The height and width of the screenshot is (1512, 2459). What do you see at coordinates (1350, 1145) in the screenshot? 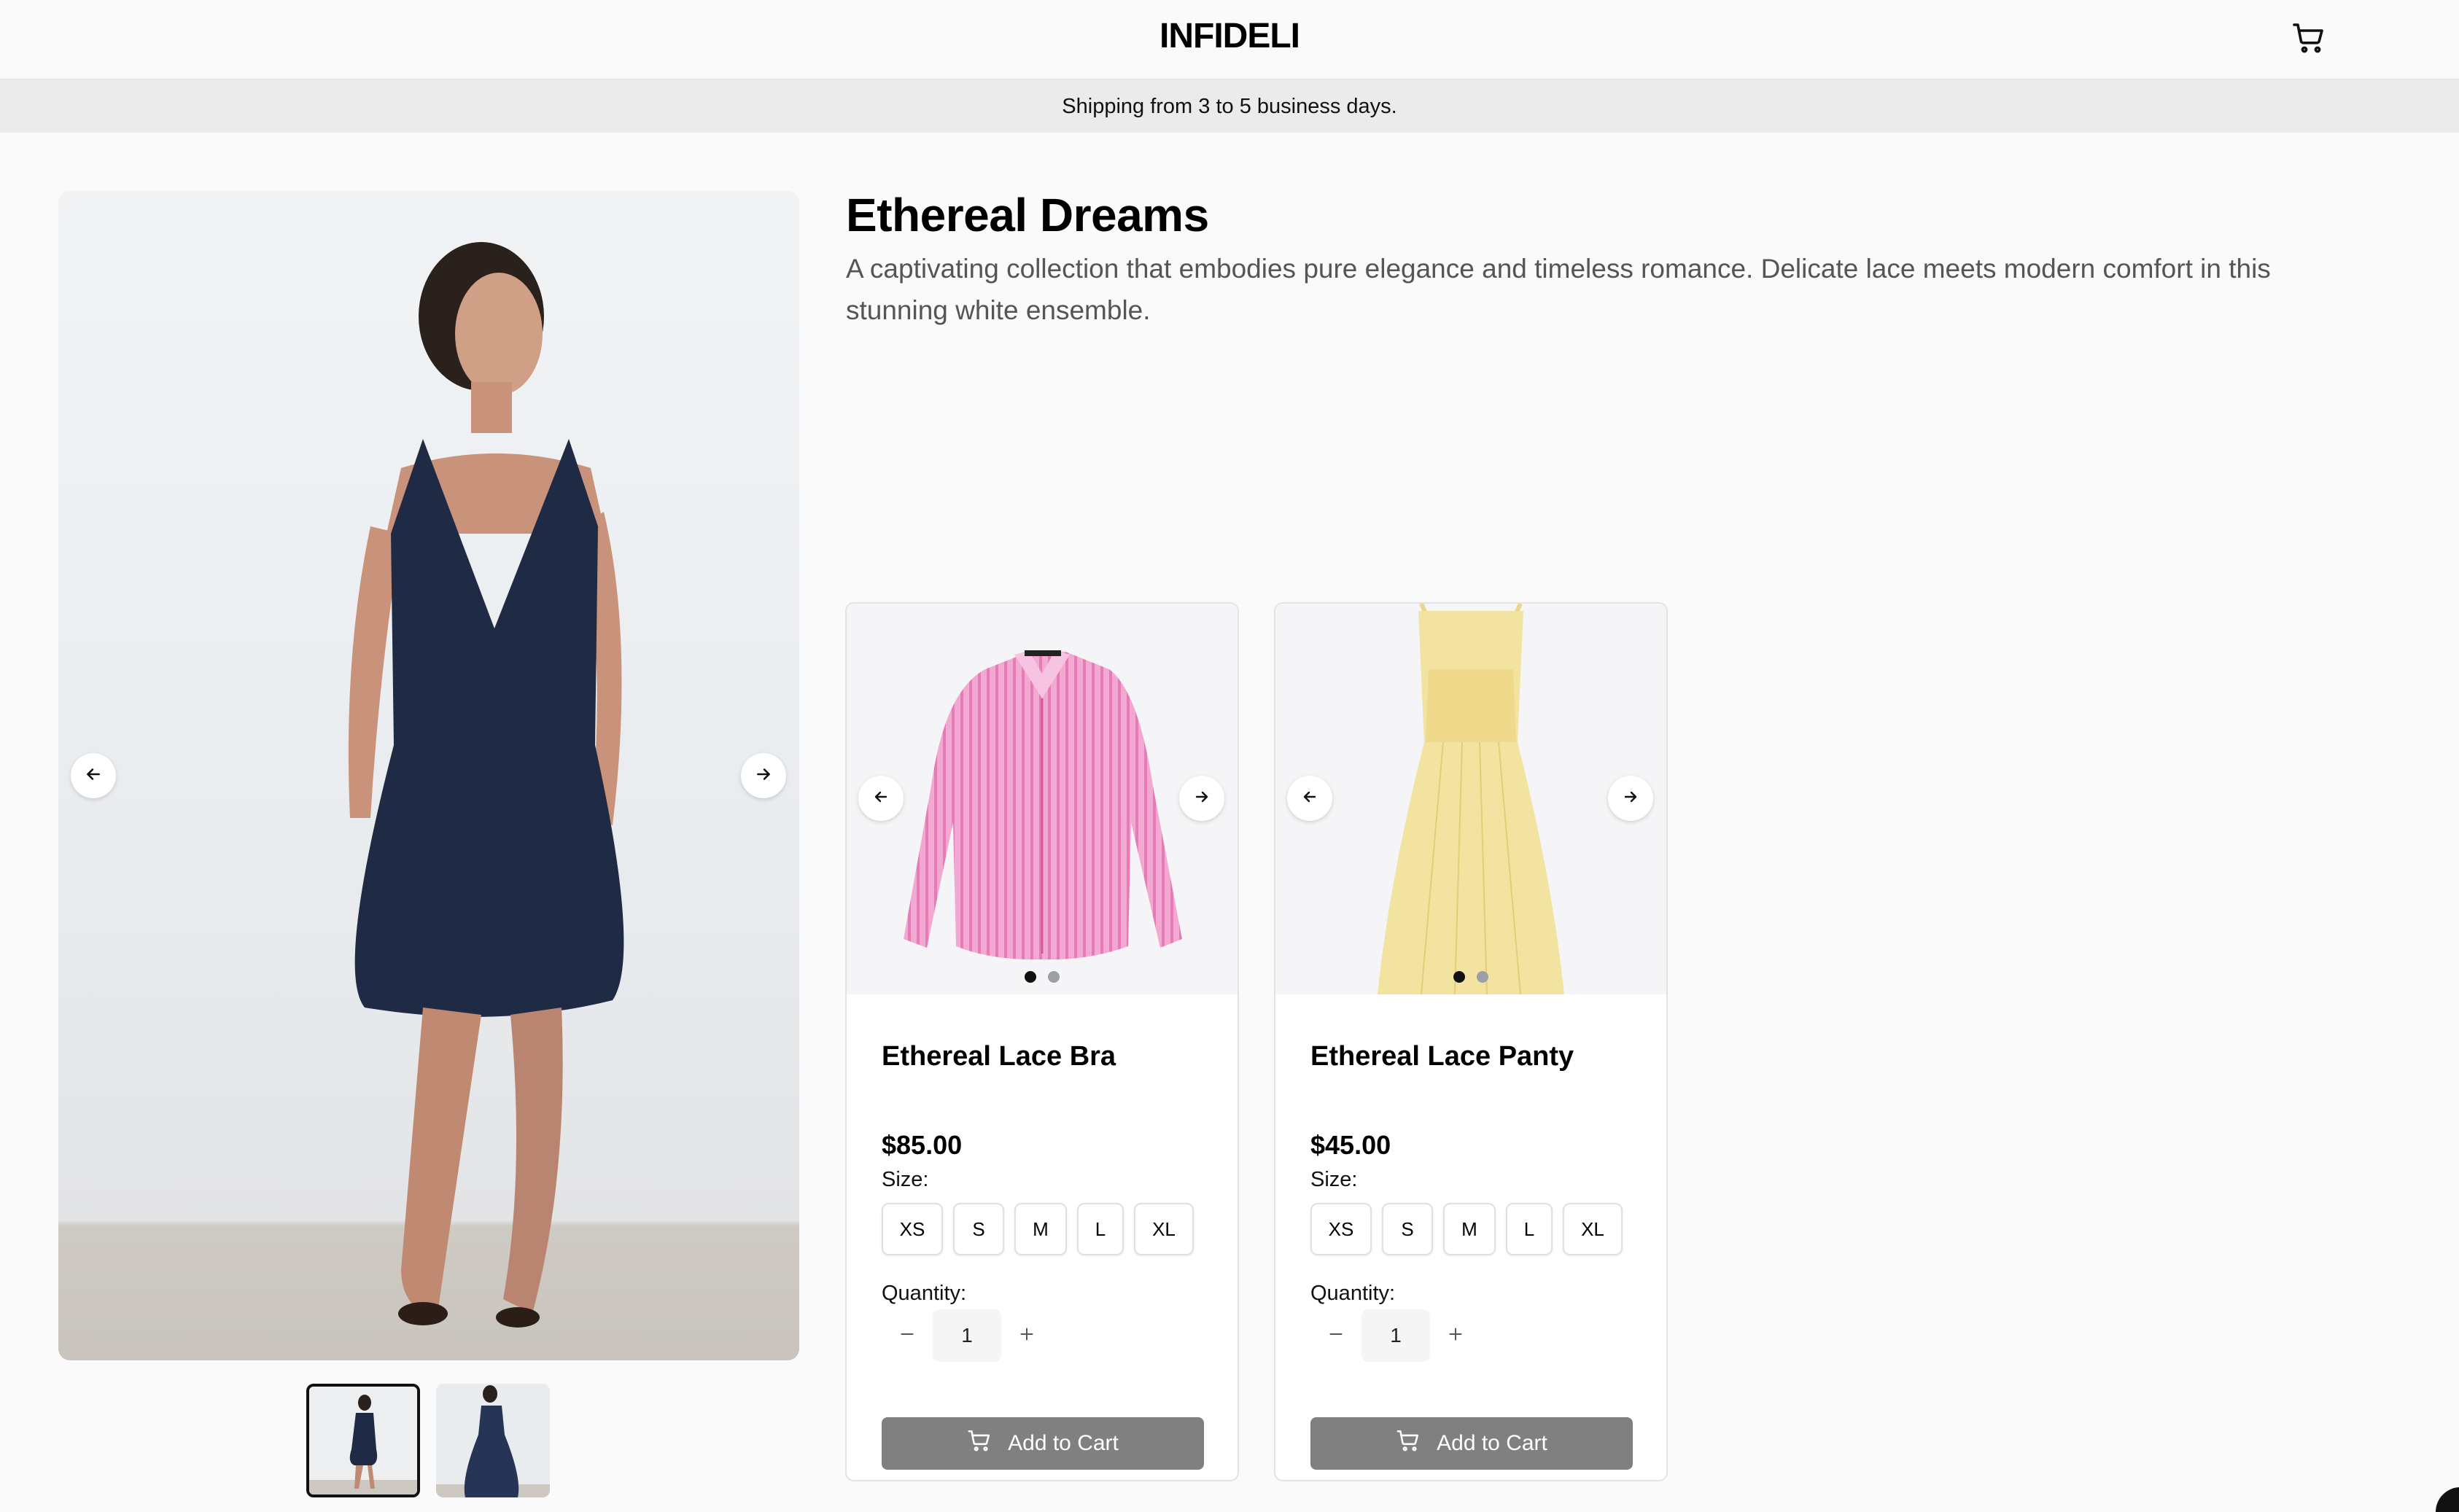
I see `product-price: $45.00` at bounding box center [1350, 1145].